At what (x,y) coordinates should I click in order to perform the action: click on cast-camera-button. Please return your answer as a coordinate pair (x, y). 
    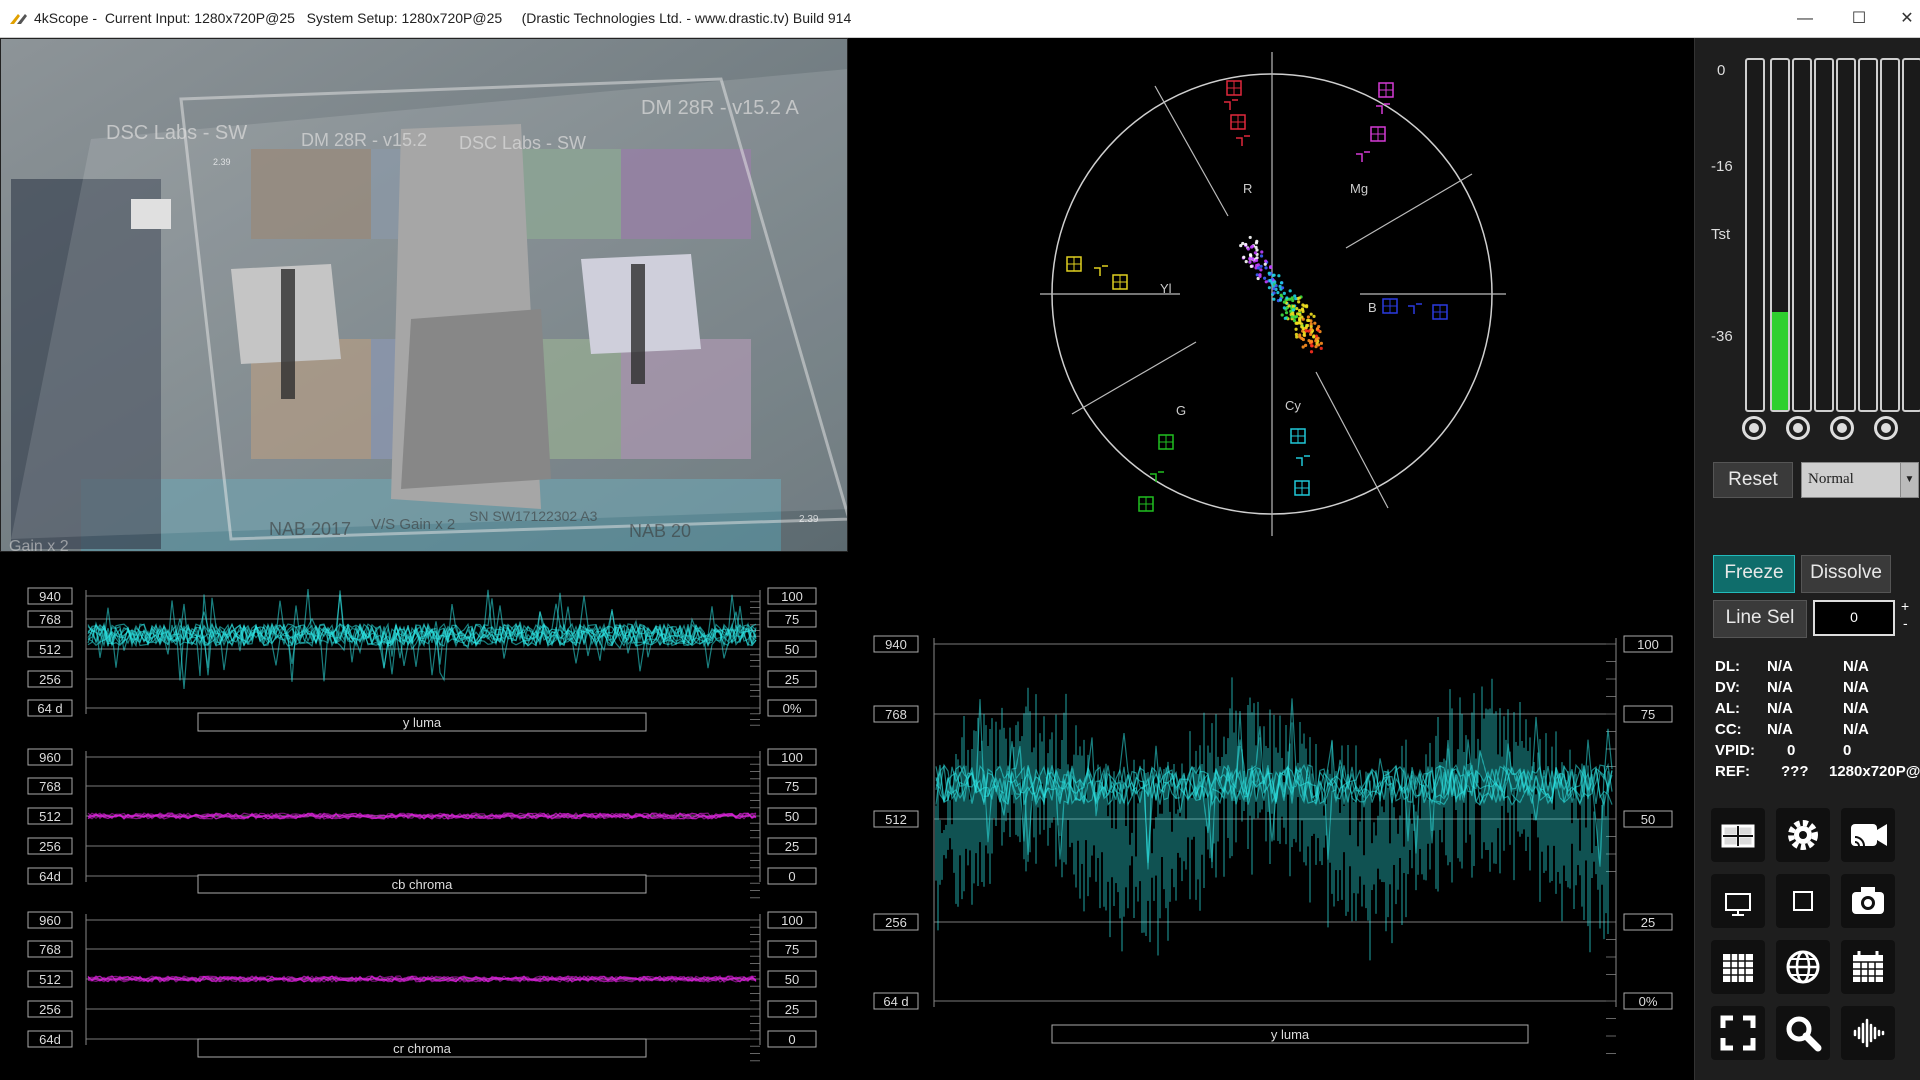
    Looking at the image, I should click on (1868, 835).